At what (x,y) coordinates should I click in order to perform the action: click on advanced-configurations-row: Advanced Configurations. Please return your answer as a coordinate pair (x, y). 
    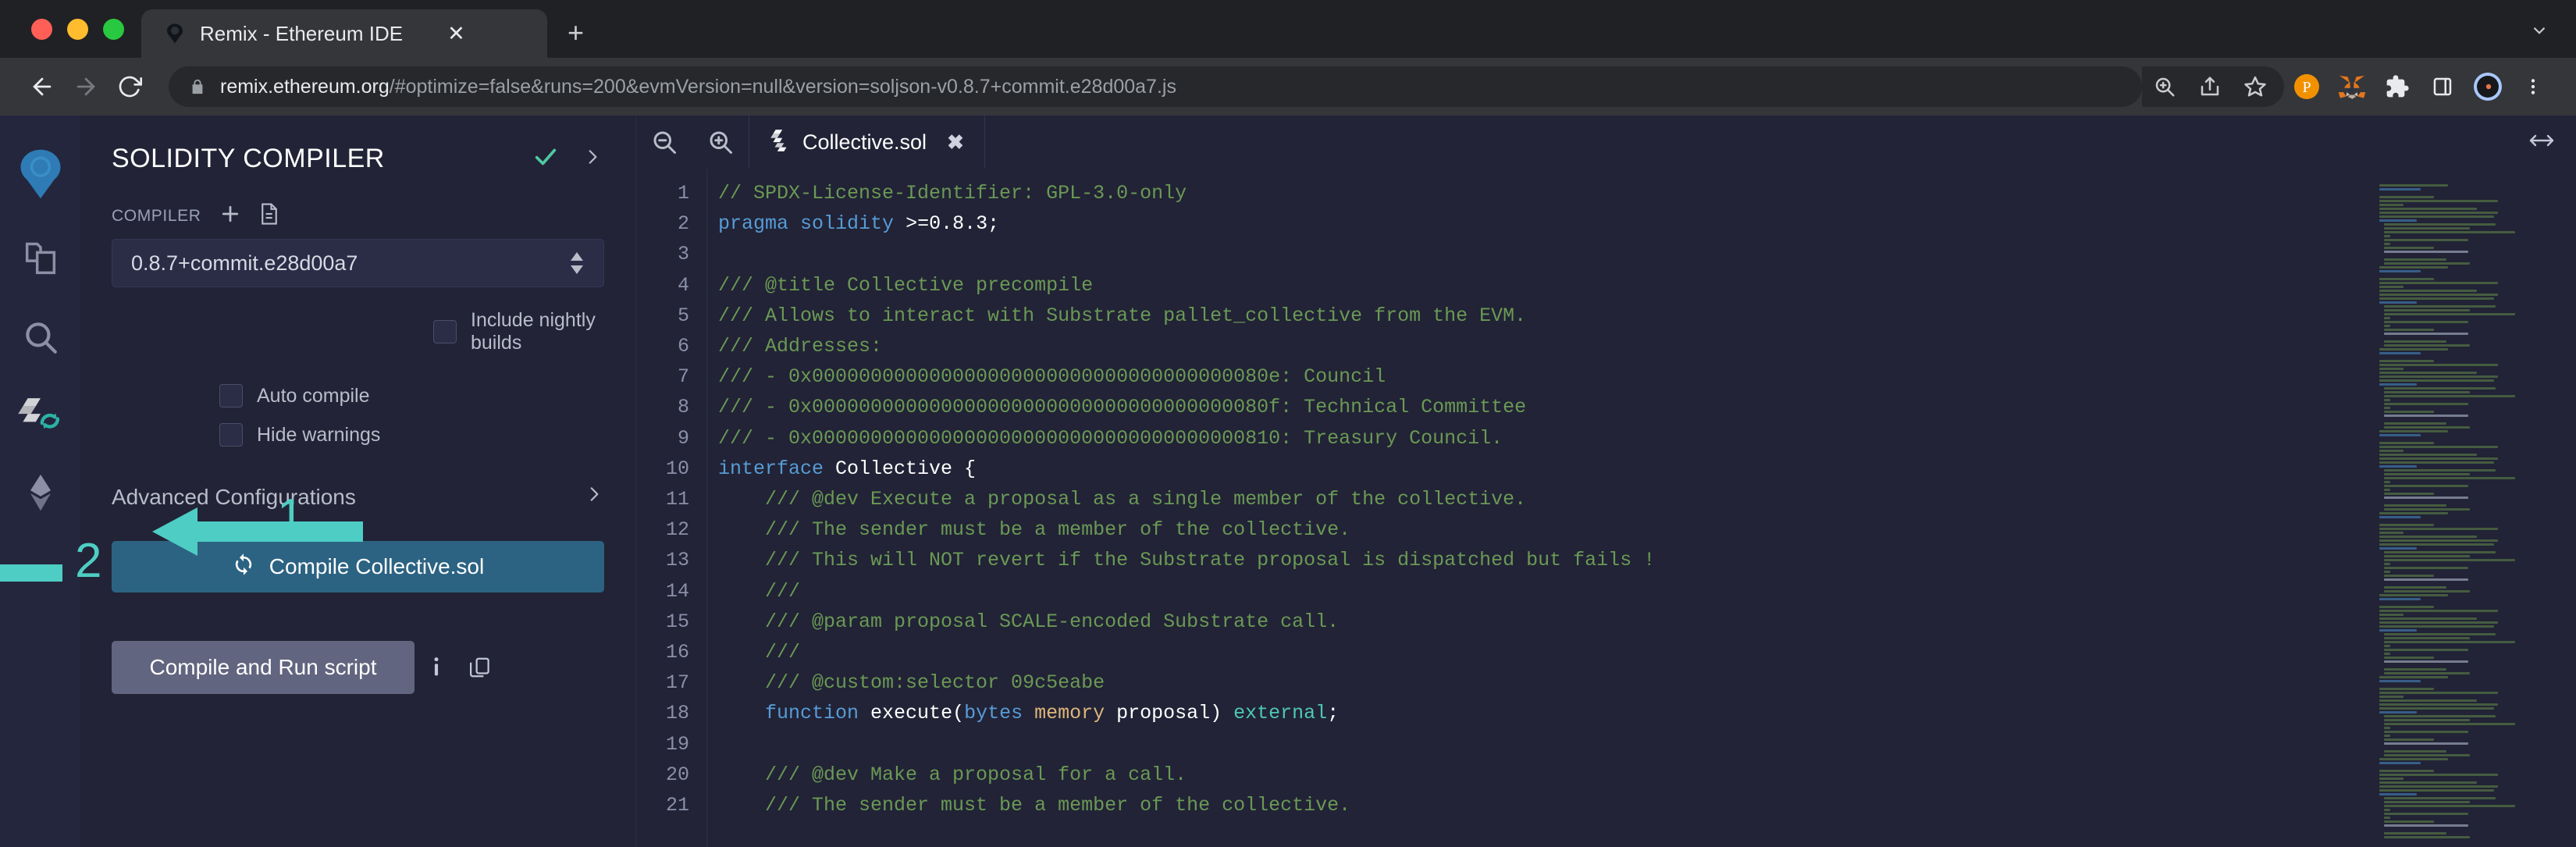
    Looking at the image, I should click on (357, 478).